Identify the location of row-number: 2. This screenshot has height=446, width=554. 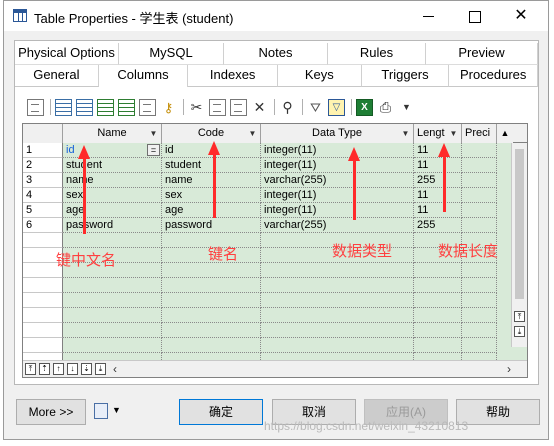
(43, 165).